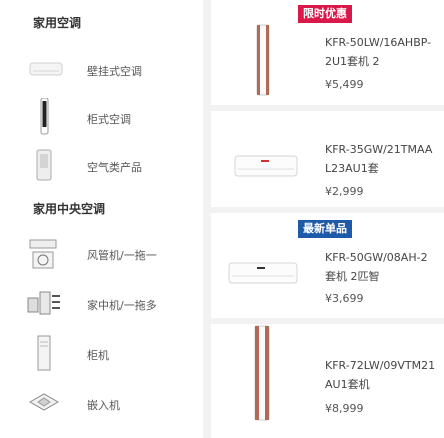 This screenshot has width=444, height=438. What do you see at coordinates (43, 254) in the screenshot?
I see `duct-unit-icon` at bounding box center [43, 254].